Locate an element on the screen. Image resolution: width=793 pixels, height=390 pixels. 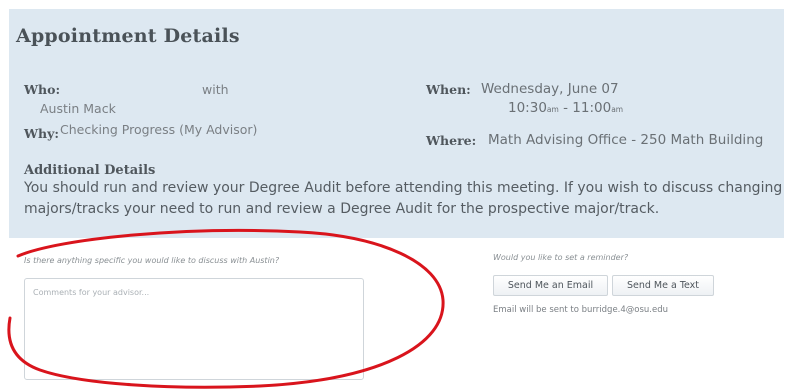
where-value: Math Advising Office - 250 Math Building is located at coordinates (626, 140).